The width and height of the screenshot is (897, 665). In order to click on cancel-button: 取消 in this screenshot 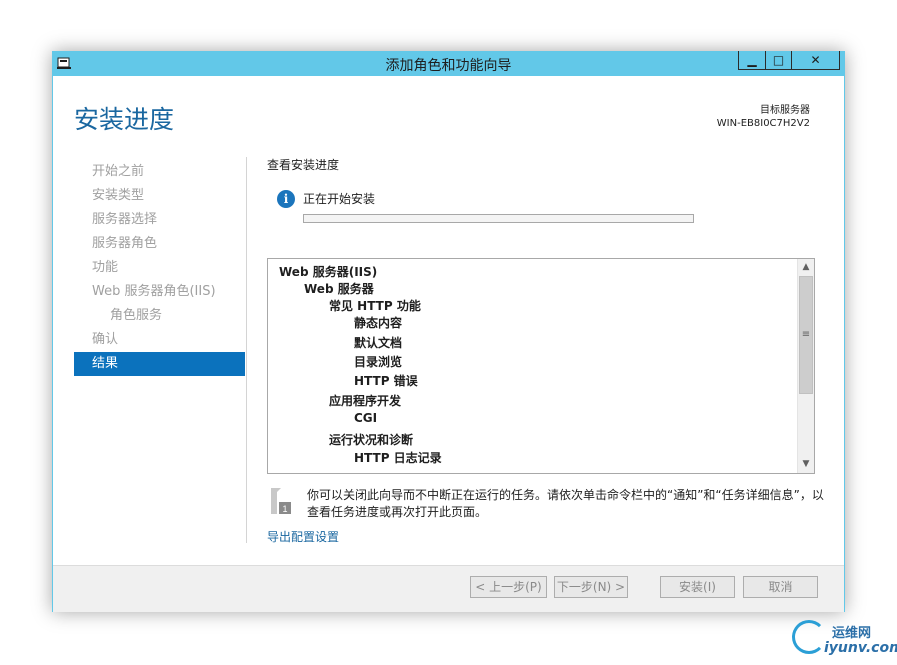, I will do `click(780, 587)`.